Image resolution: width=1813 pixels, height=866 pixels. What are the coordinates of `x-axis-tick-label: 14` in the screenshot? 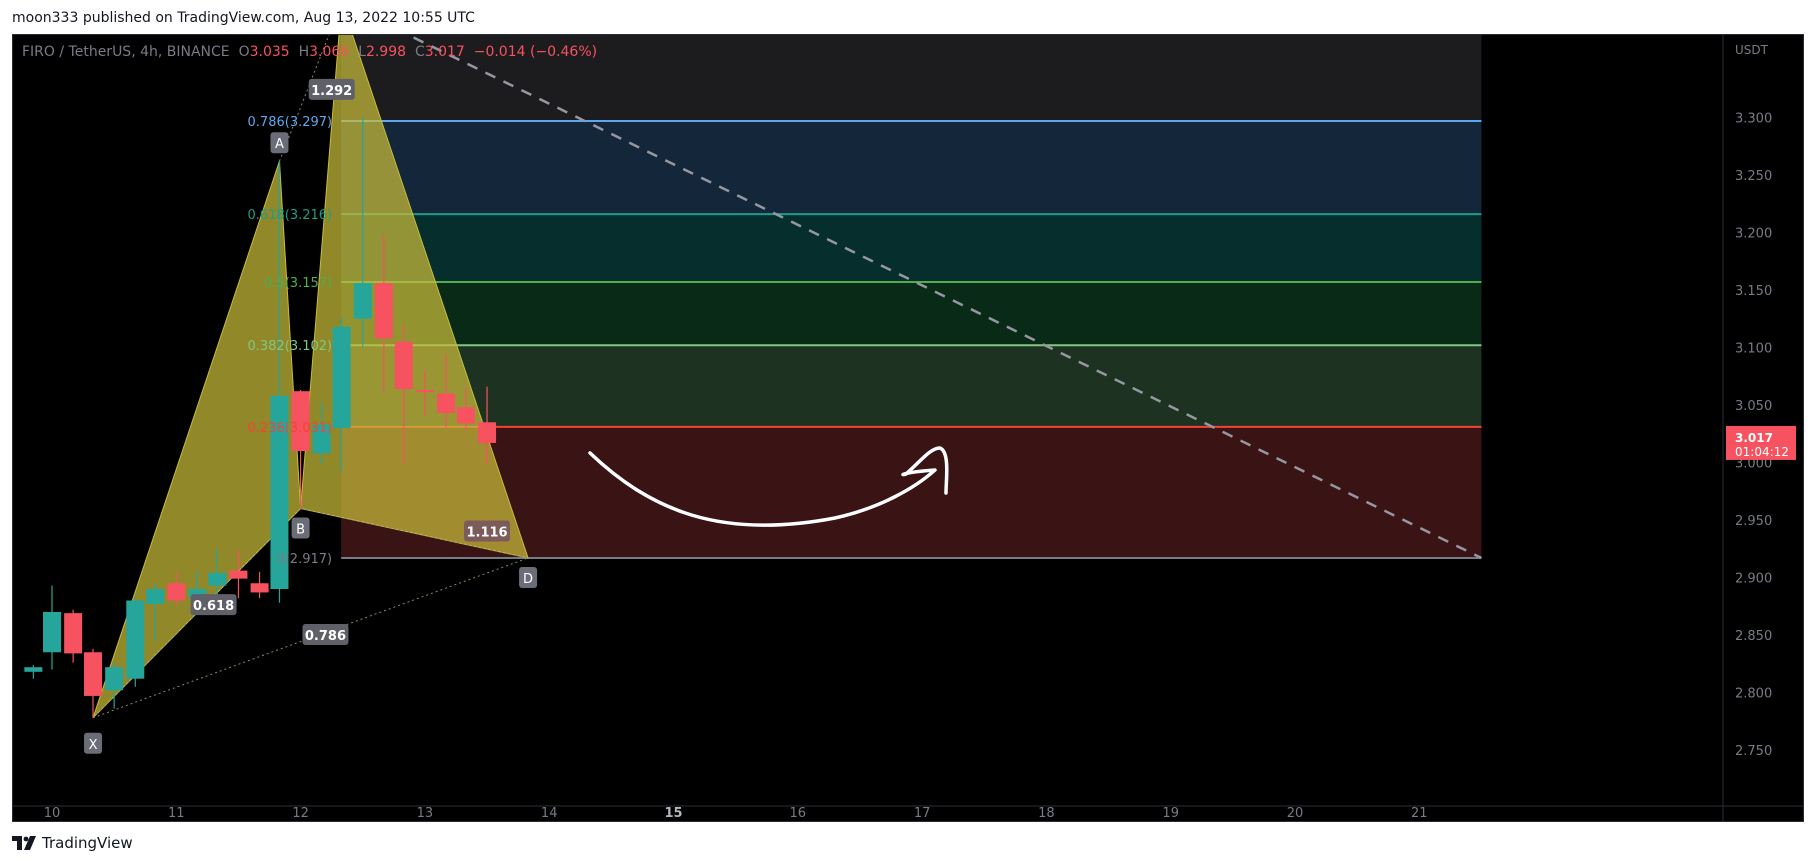 It's located at (549, 813).